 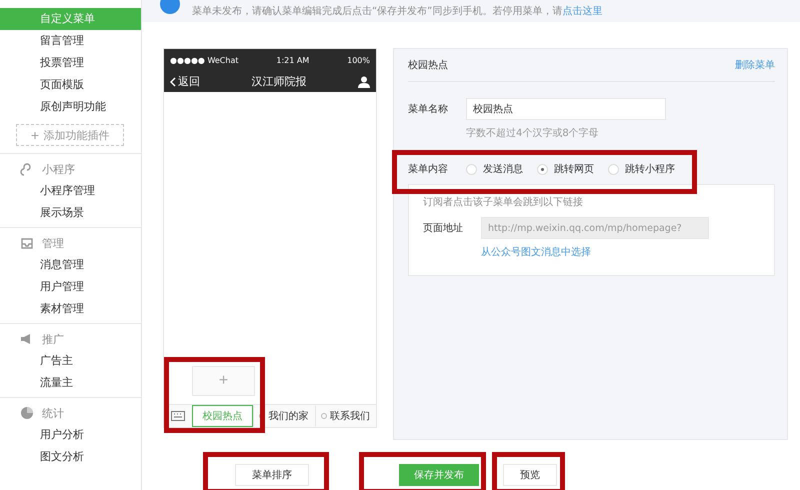 I want to click on sidebar-item: 广告主, so click(x=70, y=361).